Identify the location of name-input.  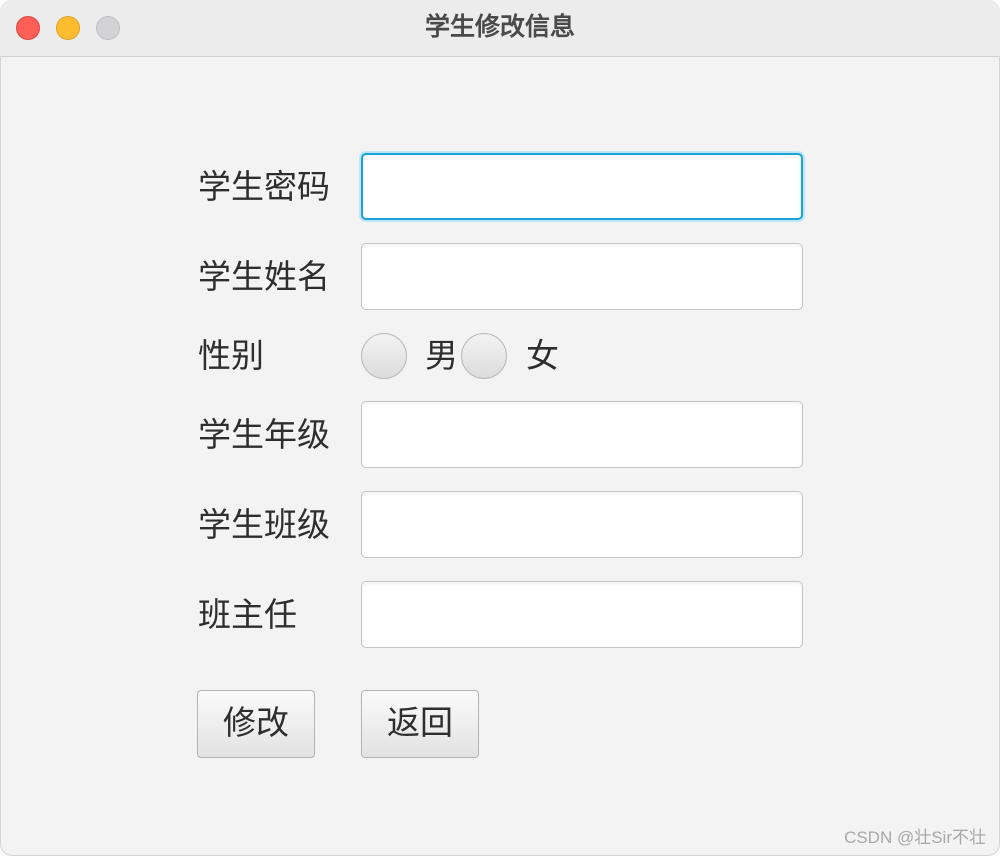
(582, 276).